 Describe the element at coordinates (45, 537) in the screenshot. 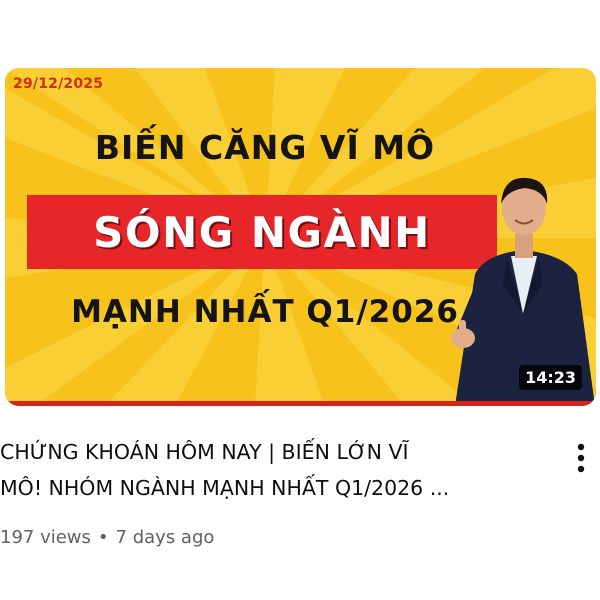

I see `view-count: 197 views` at that location.